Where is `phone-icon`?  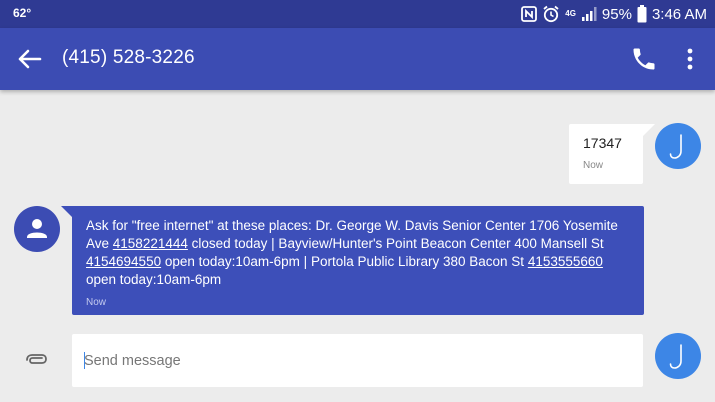 phone-icon is located at coordinates (644, 59).